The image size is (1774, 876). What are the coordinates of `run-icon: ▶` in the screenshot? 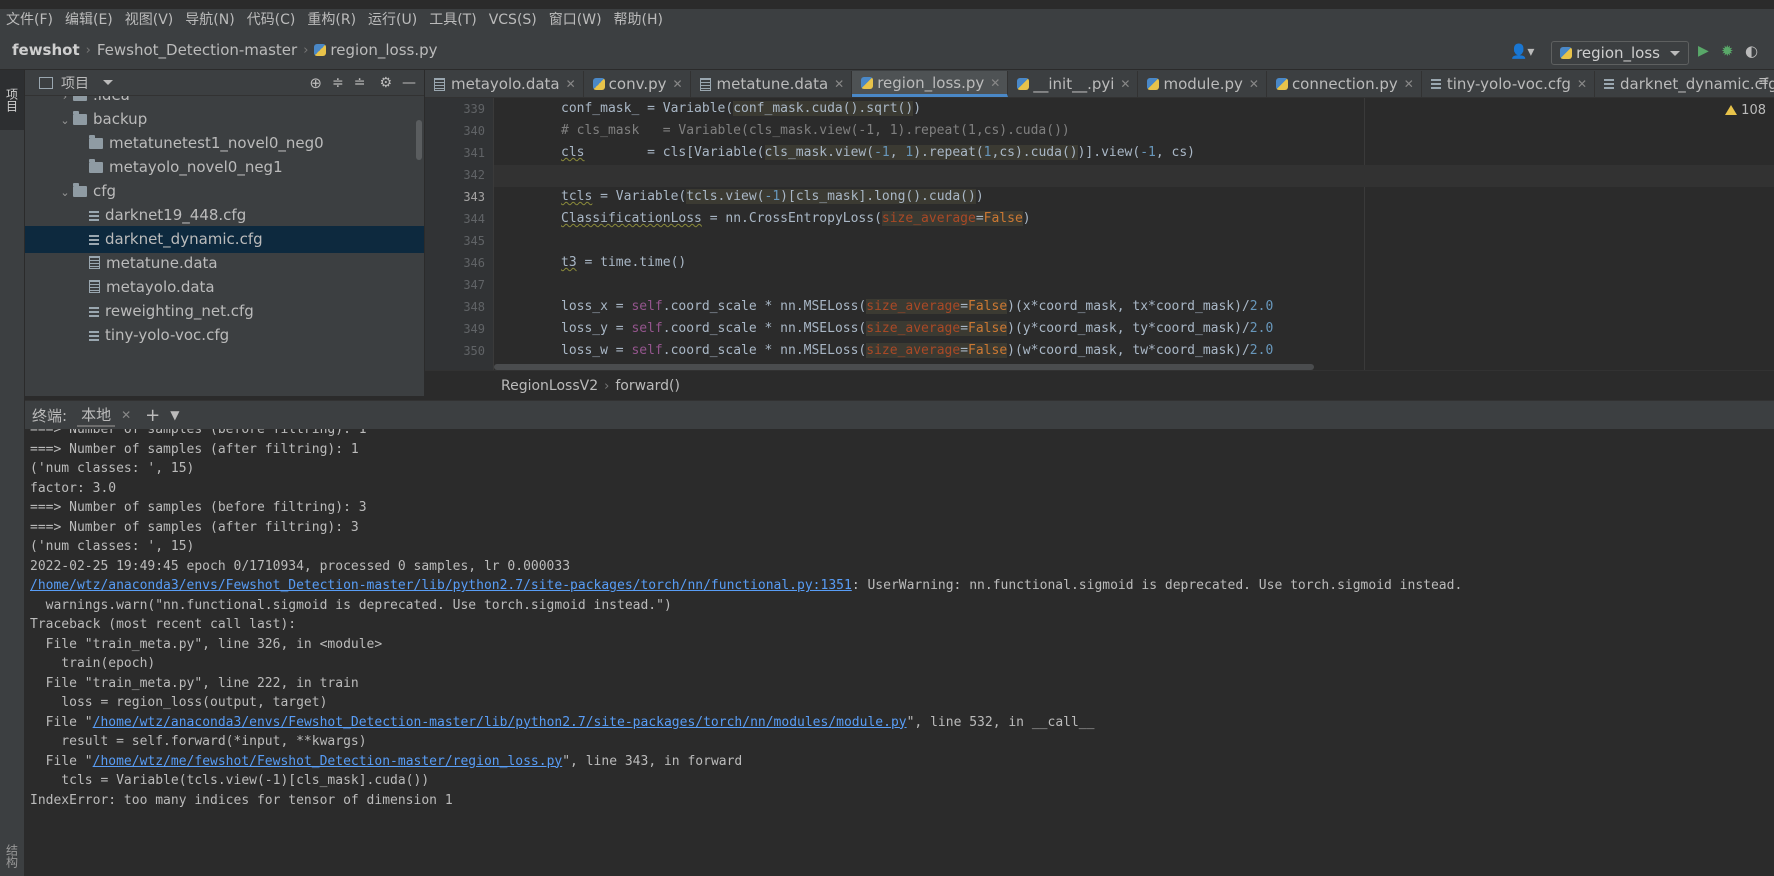 It's located at (1703, 51).